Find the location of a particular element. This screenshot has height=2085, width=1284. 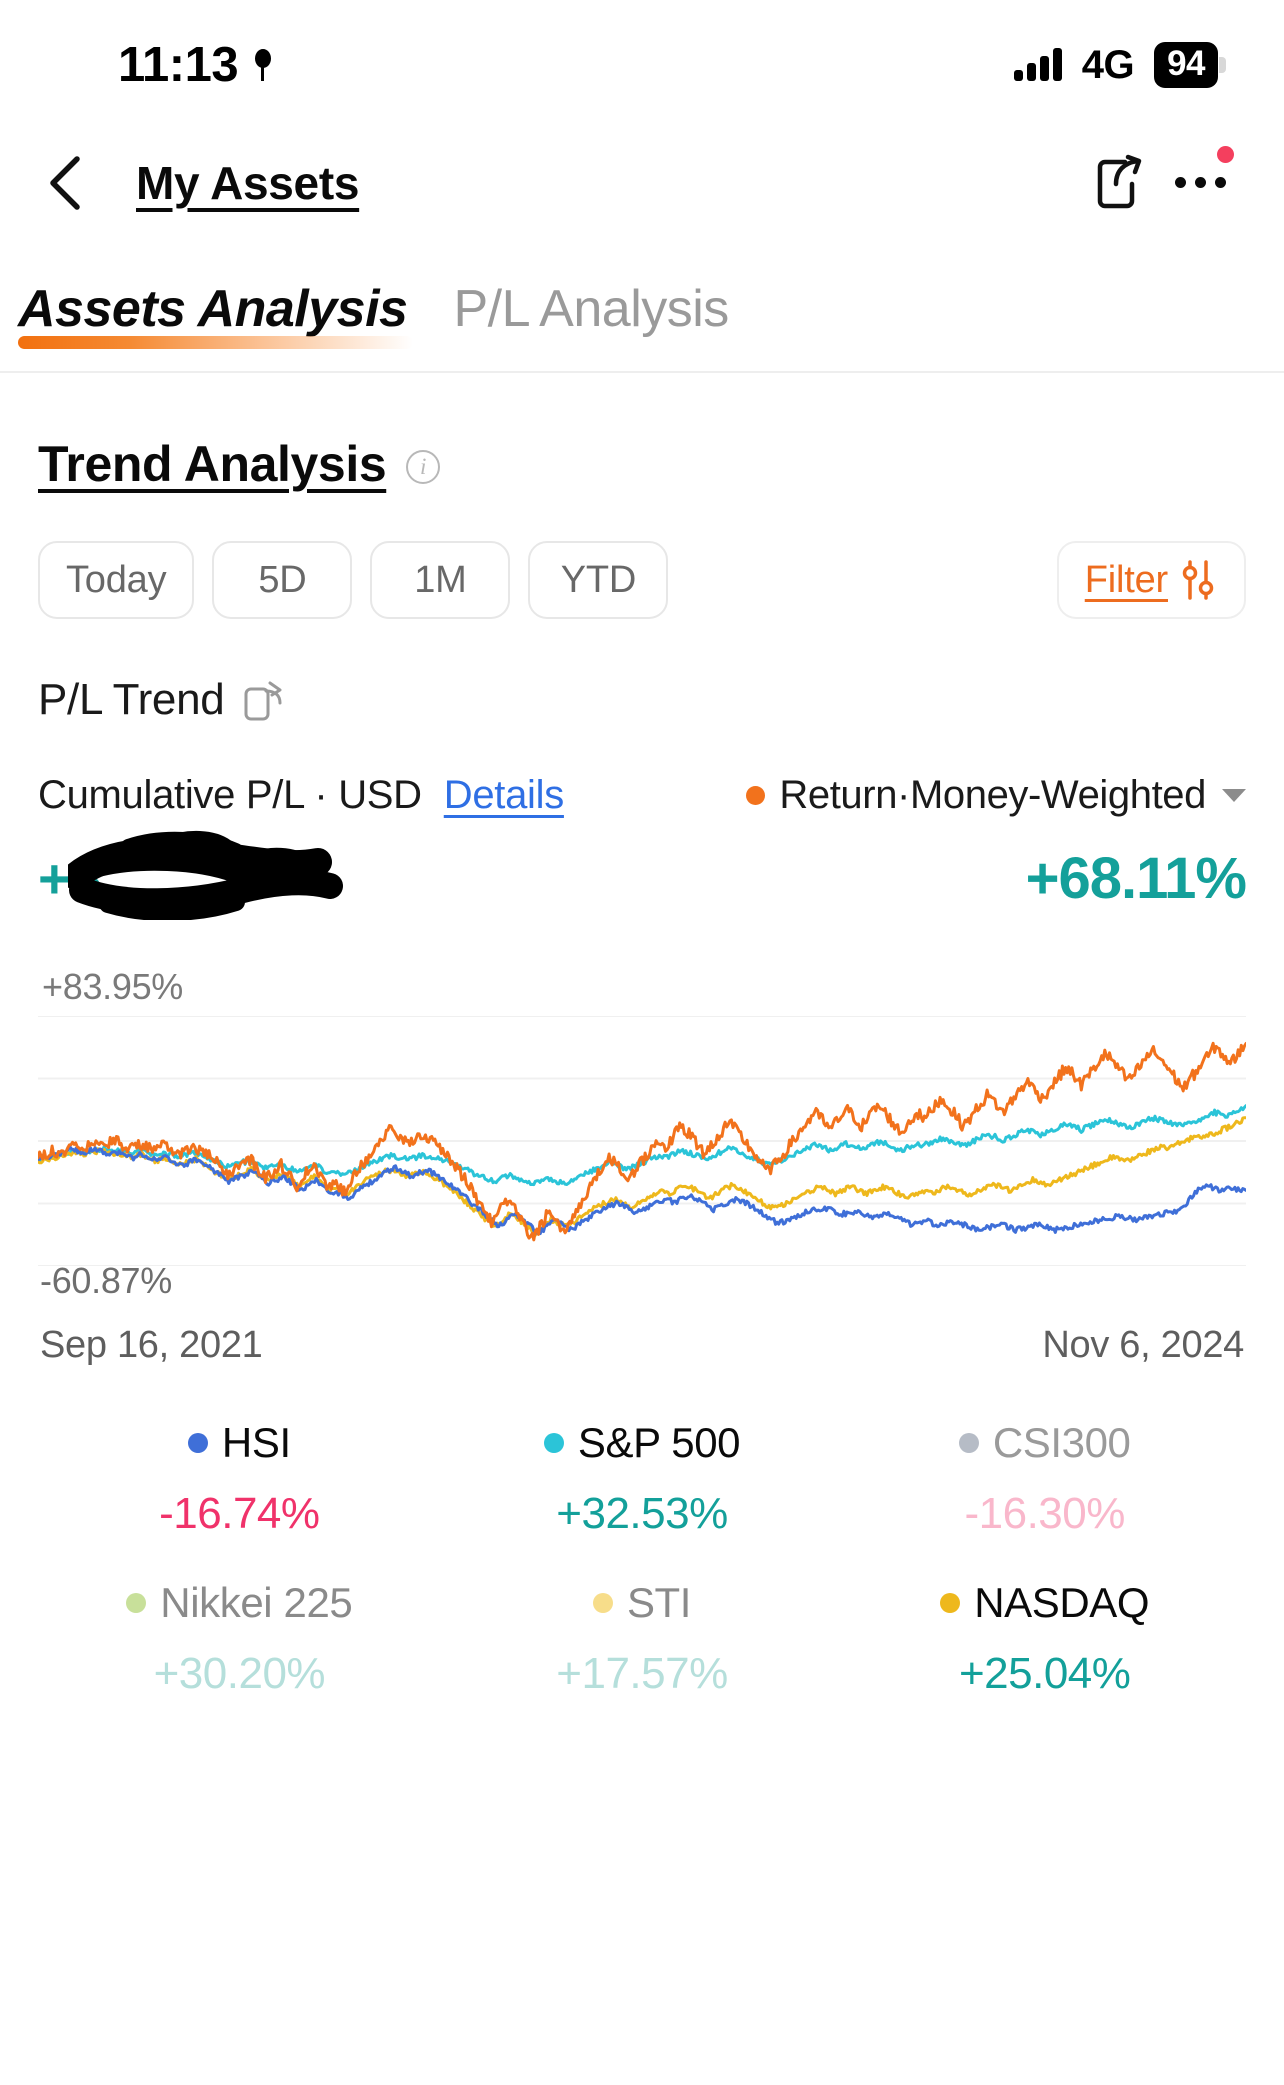

legend-dot-hsi is located at coordinates (197, 1443).